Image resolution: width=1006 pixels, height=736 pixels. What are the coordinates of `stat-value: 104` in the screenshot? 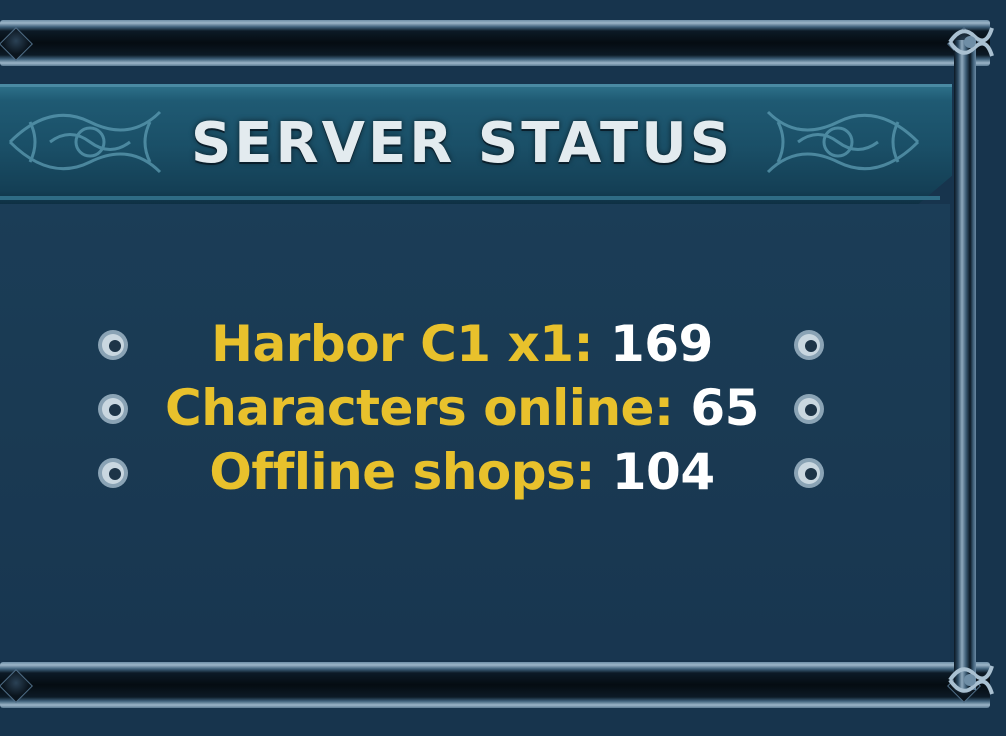 It's located at (663, 472).